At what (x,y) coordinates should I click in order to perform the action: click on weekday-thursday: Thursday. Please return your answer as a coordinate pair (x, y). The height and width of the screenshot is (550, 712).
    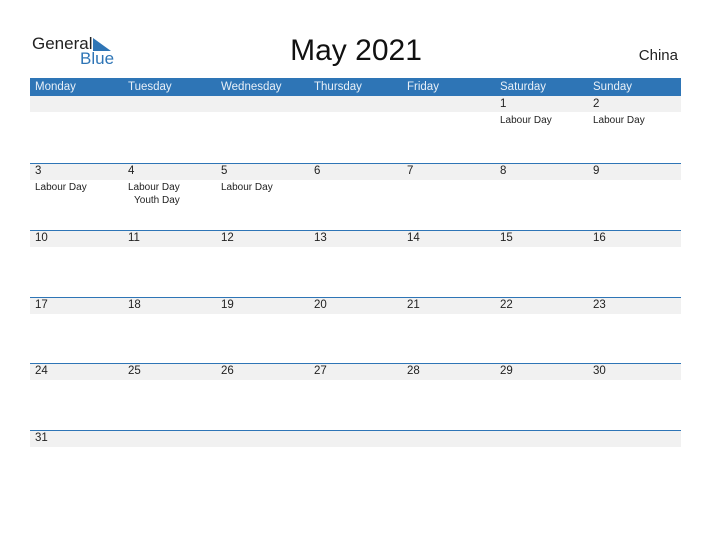
    Looking at the image, I should click on (338, 87).